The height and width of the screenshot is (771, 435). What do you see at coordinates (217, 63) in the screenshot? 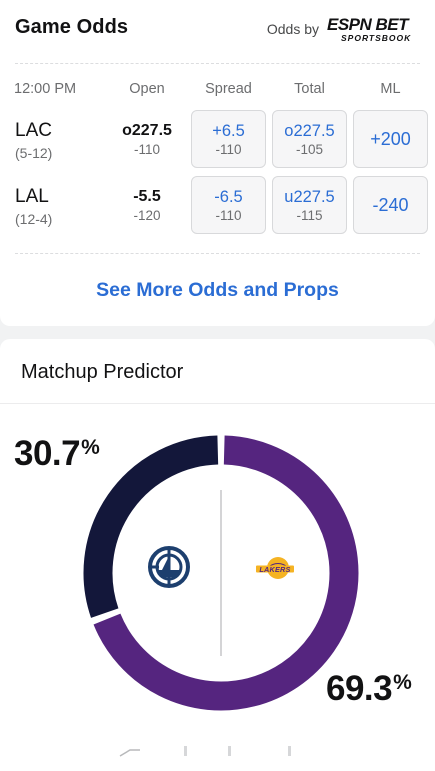
I see `odds-divider-top` at bounding box center [217, 63].